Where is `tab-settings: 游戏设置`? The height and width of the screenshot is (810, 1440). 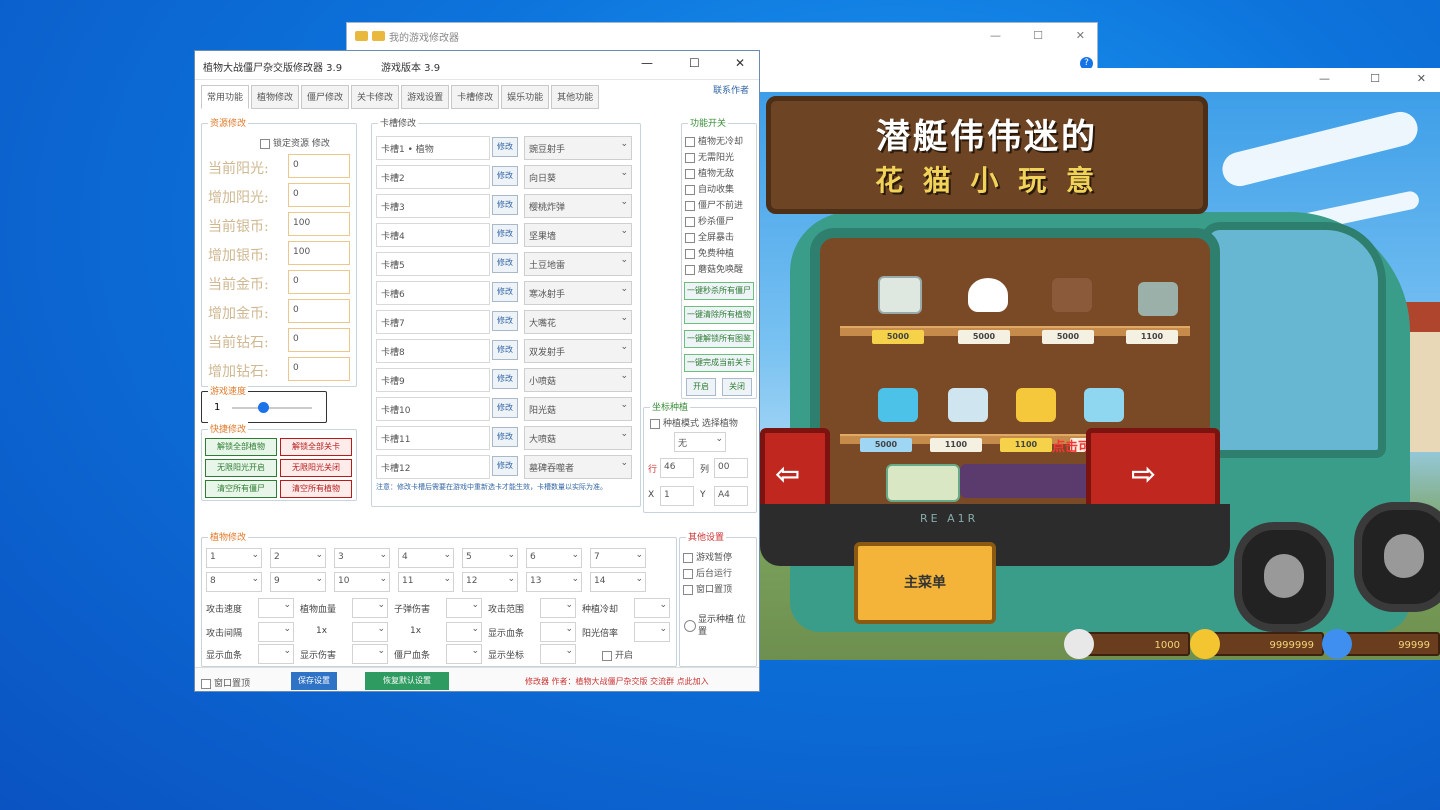 tab-settings: 游戏设置 is located at coordinates (425, 97).